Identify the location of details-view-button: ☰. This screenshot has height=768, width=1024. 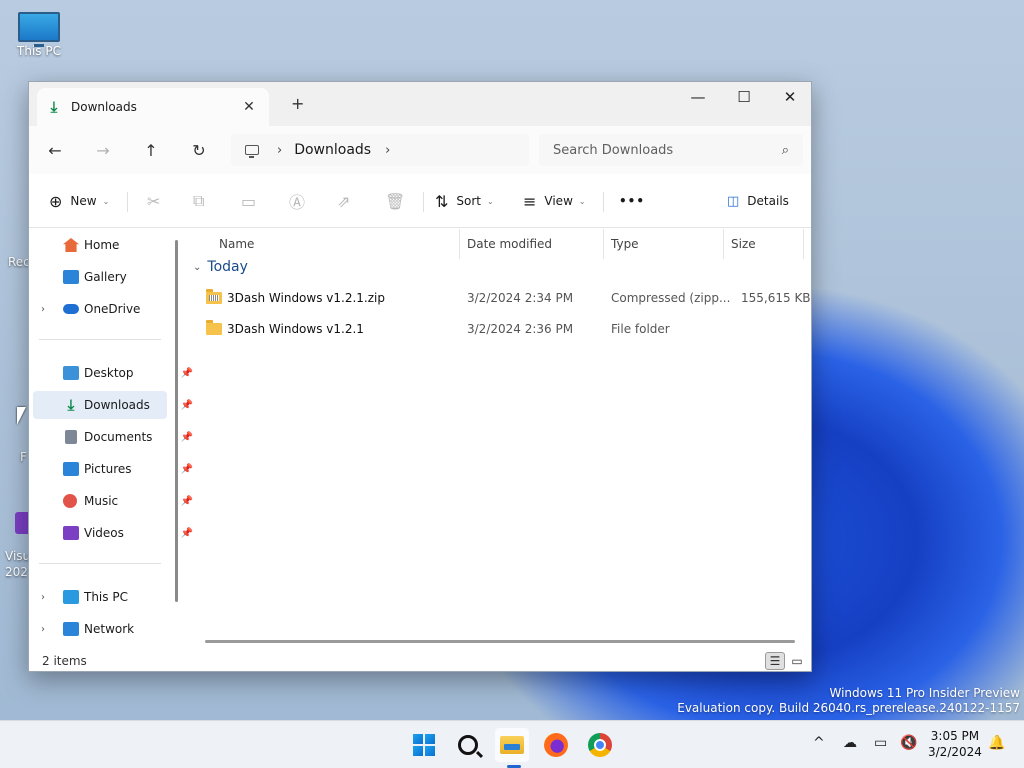
(775, 661).